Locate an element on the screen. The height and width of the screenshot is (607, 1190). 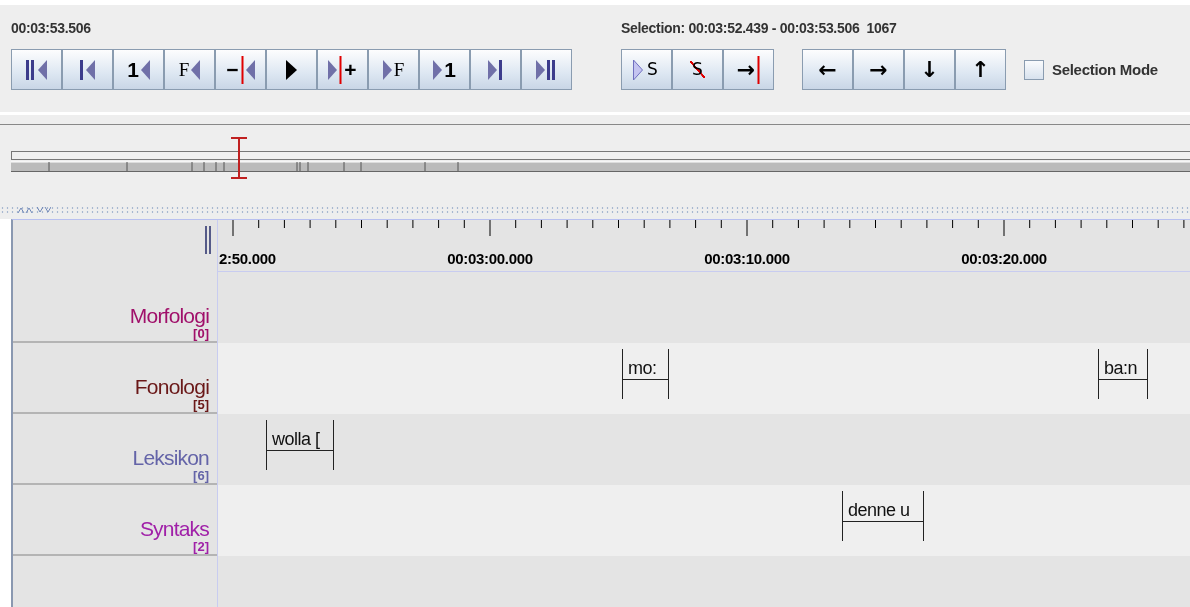
time-label: 00:03:00.000 is located at coordinates (490, 258).